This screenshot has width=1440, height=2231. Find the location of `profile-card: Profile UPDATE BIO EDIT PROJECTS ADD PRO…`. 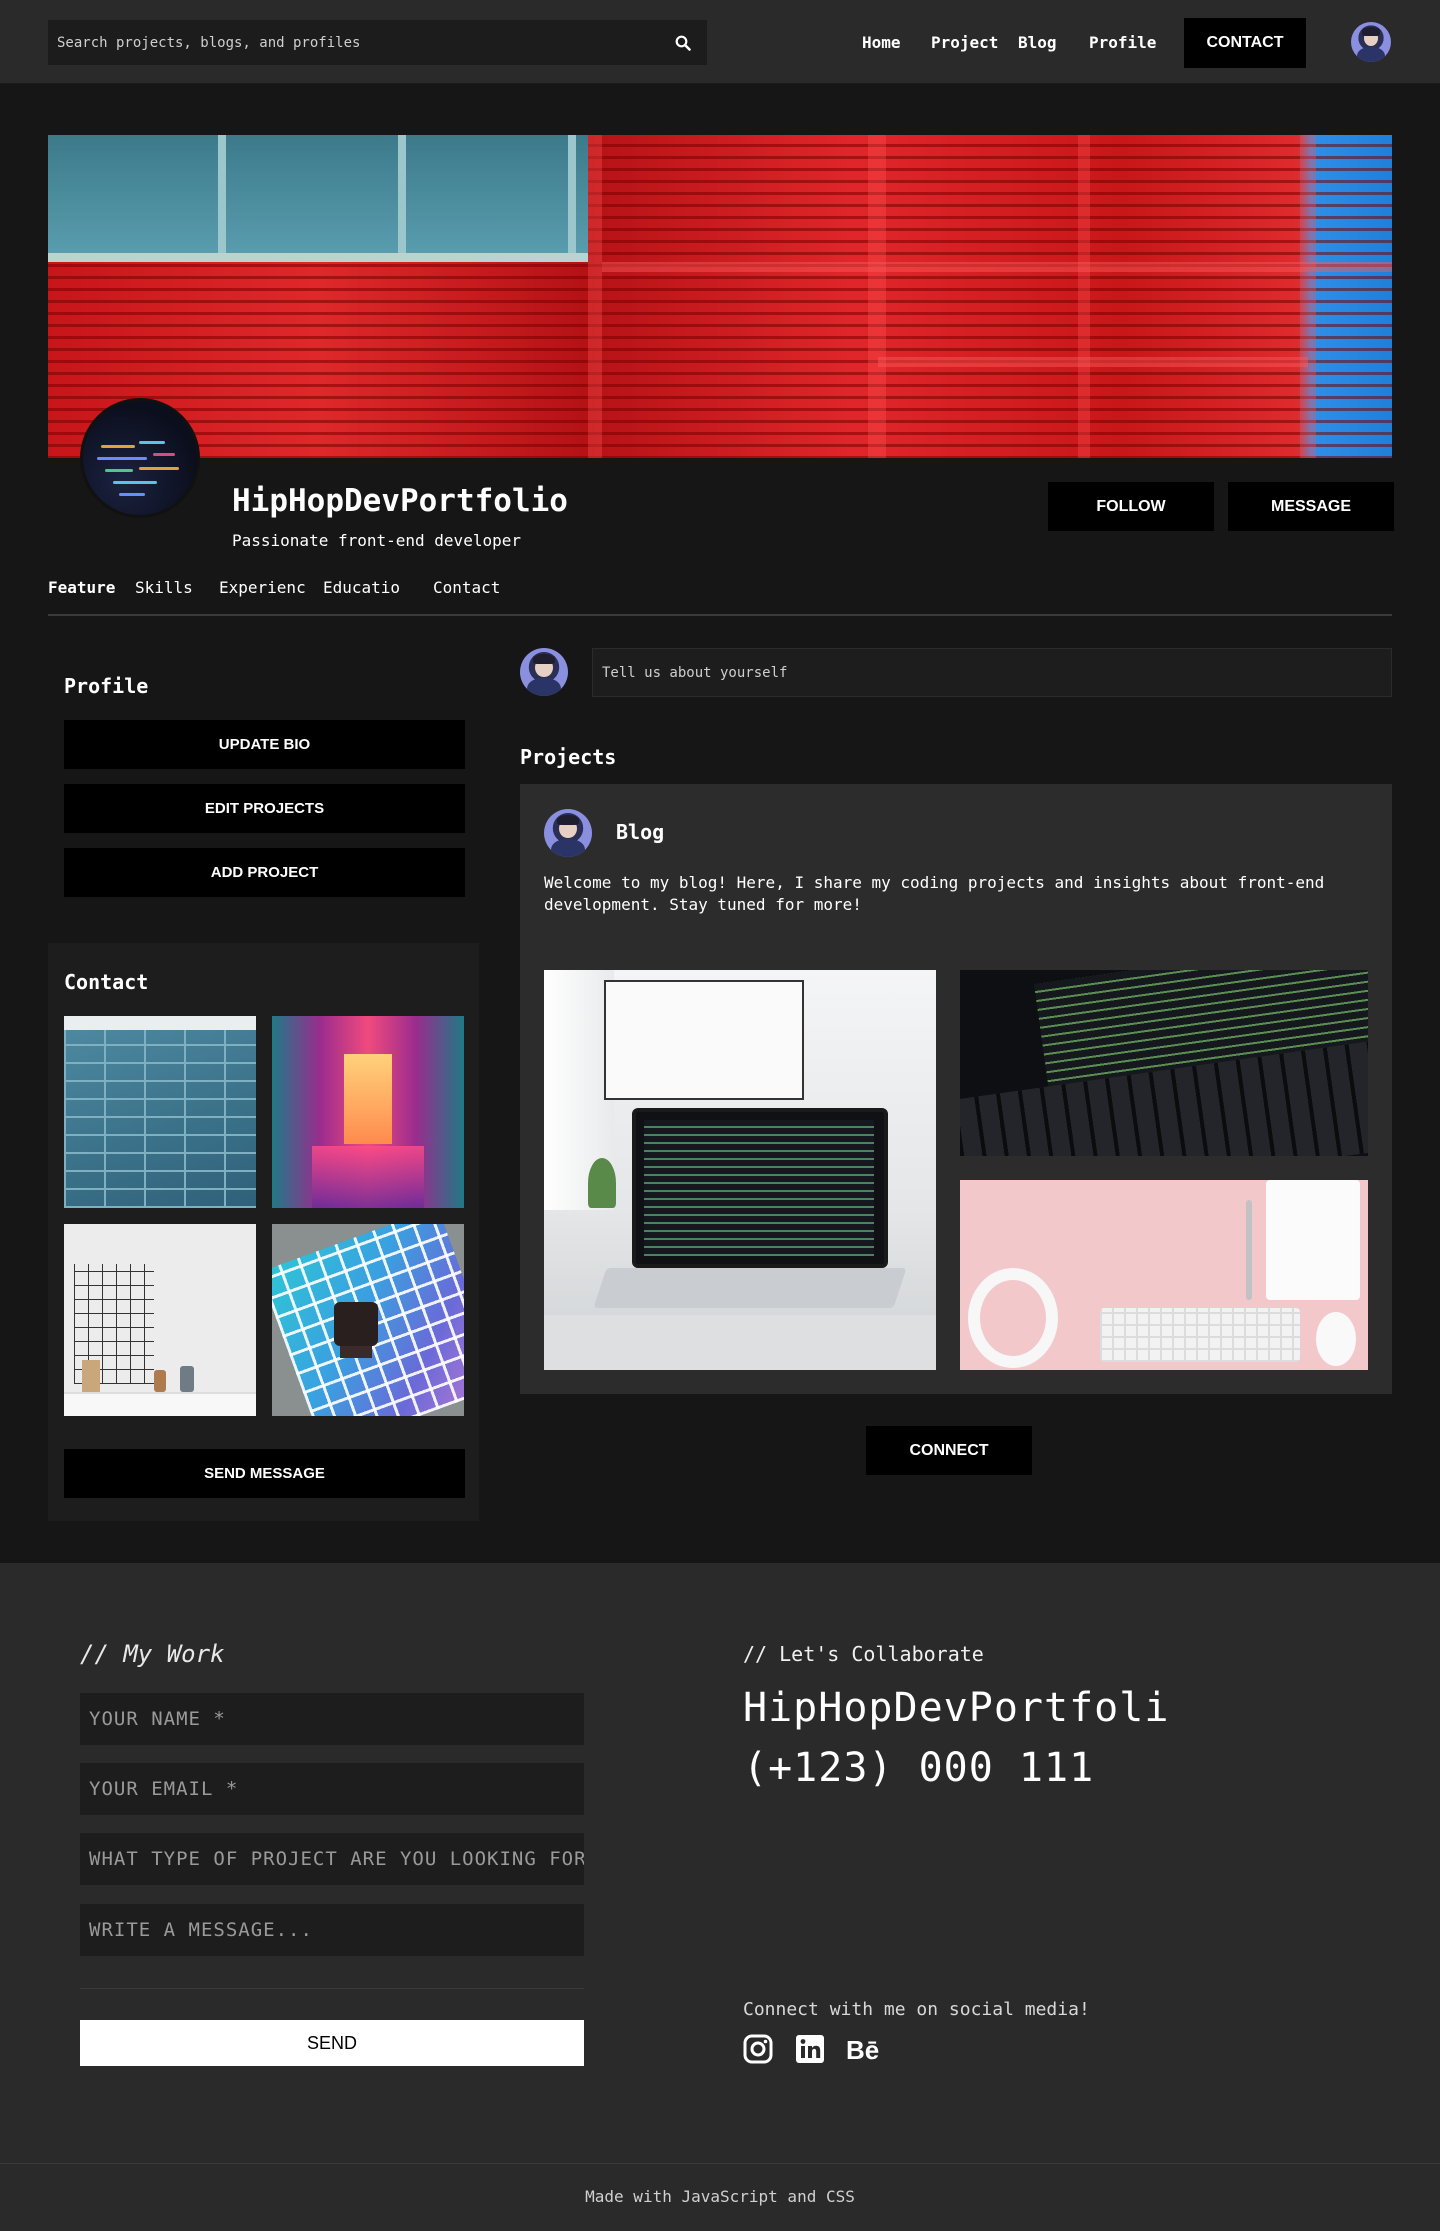

profile-card: Profile UPDATE BIO EDIT PROJECTS ADD PRO… is located at coordinates (263, 777).